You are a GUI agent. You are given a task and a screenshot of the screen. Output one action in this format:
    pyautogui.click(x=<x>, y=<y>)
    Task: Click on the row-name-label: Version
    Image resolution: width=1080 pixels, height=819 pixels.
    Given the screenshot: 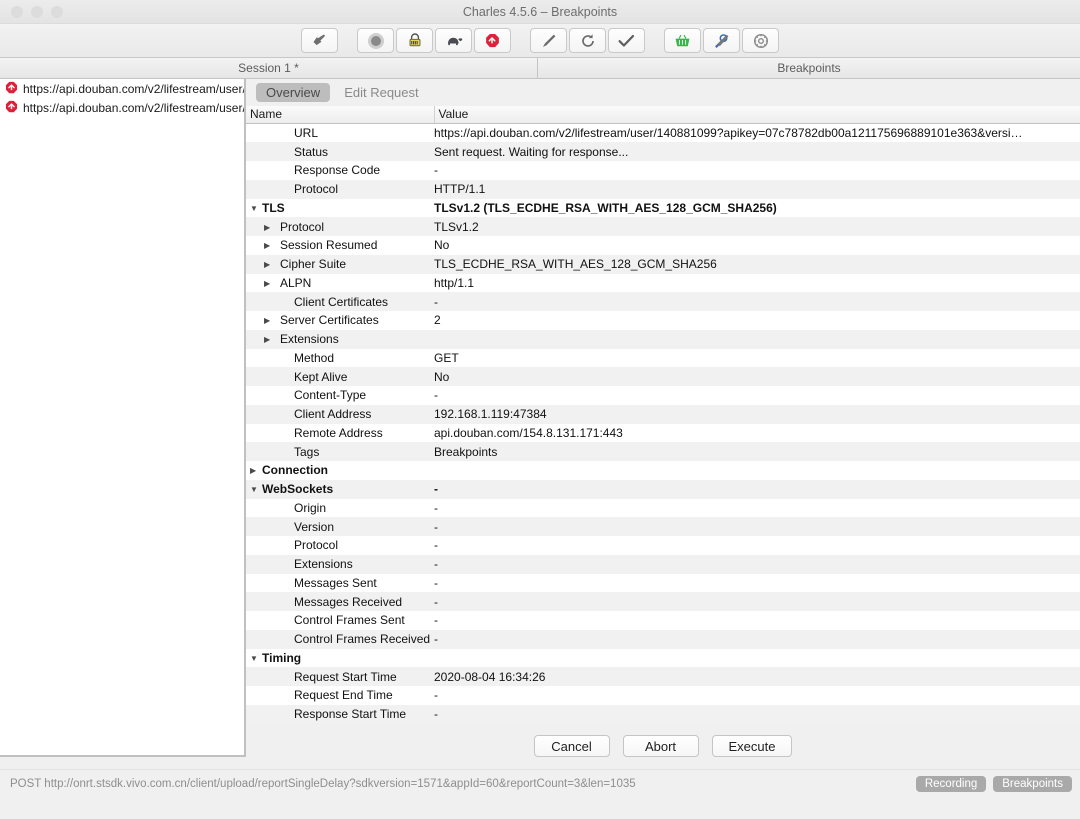 What is the action you would take?
    pyautogui.click(x=314, y=526)
    